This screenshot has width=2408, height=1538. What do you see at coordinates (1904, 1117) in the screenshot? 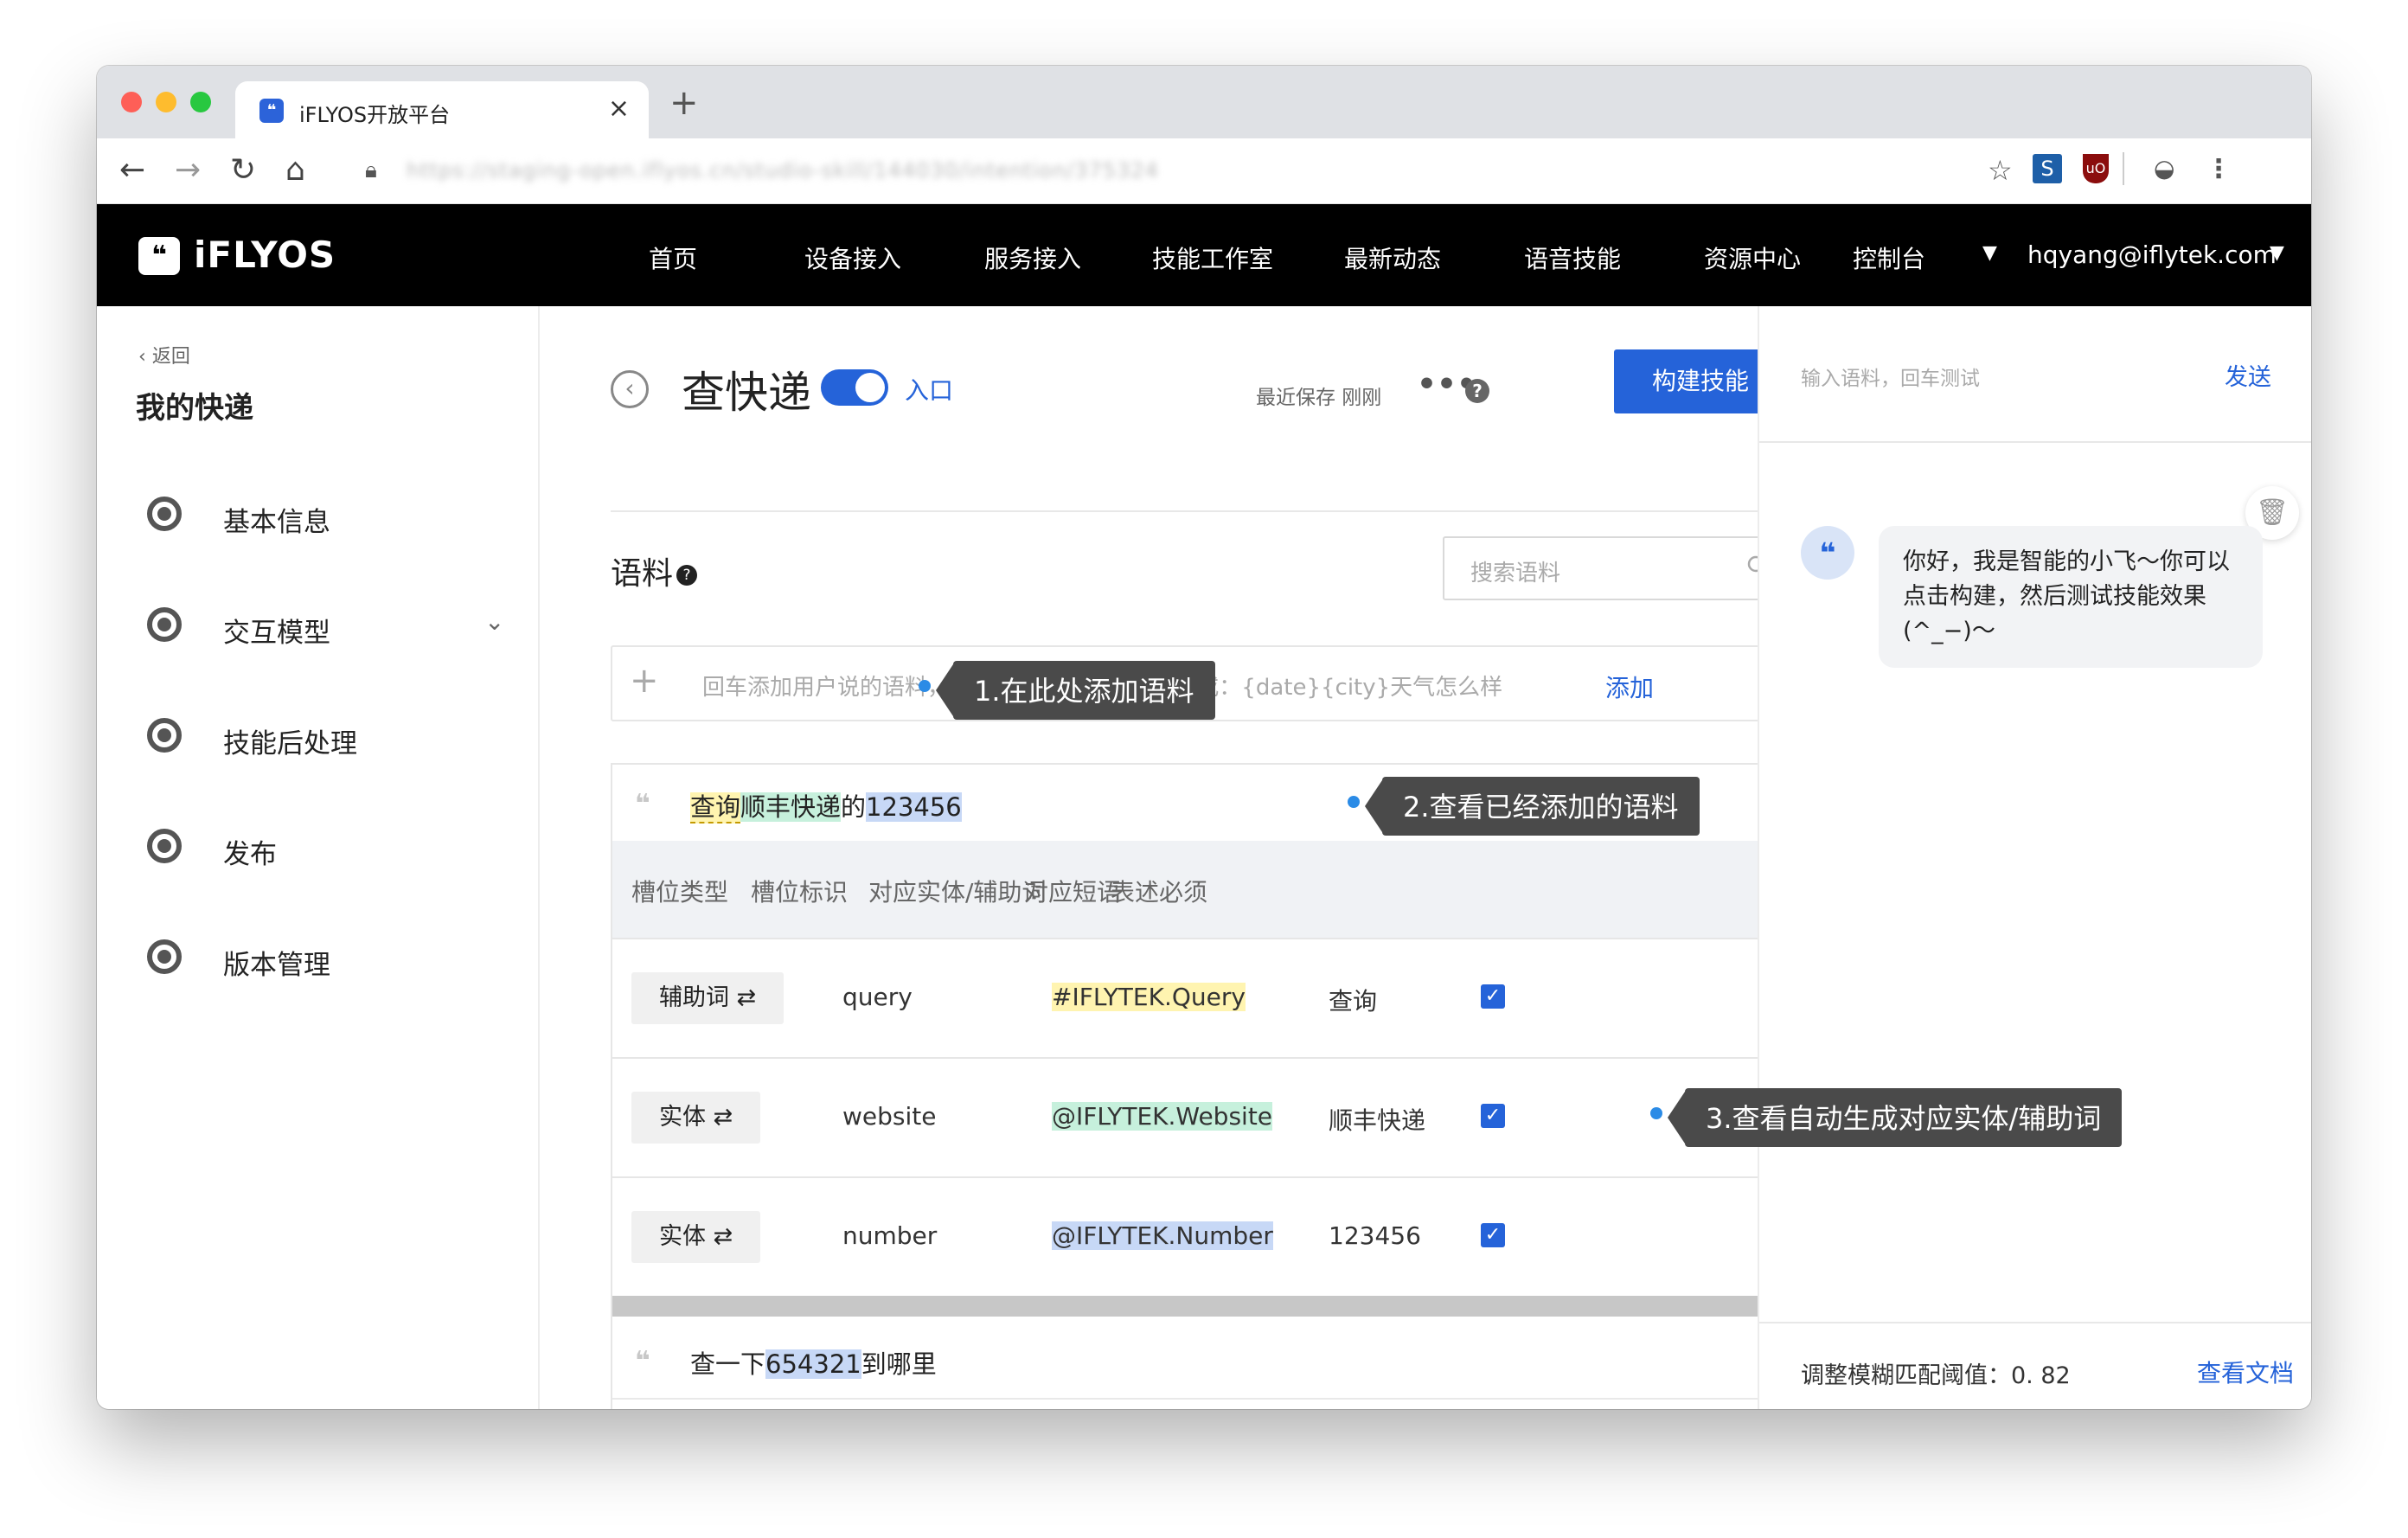
I see `callout-auto-entities: 3.查看自动生成对应实体/辅助词` at bounding box center [1904, 1117].